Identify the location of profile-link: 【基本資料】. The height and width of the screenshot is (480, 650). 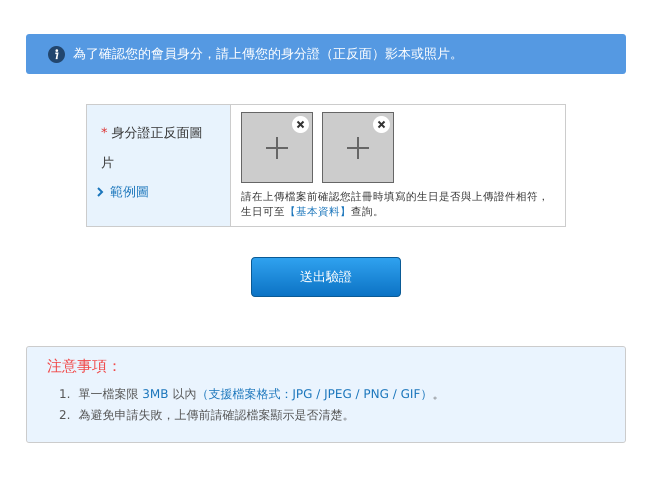
(318, 212).